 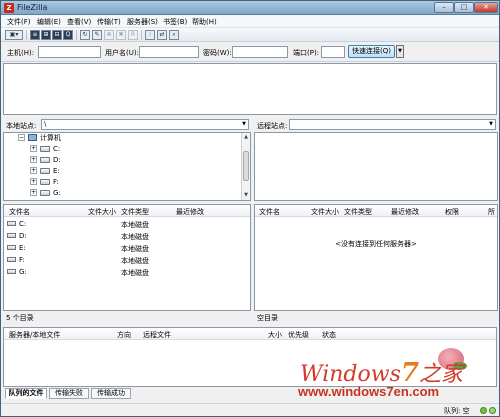 What do you see at coordinates (150, 35) in the screenshot?
I see `filter-icon: ⫶` at bounding box center [150, 35].